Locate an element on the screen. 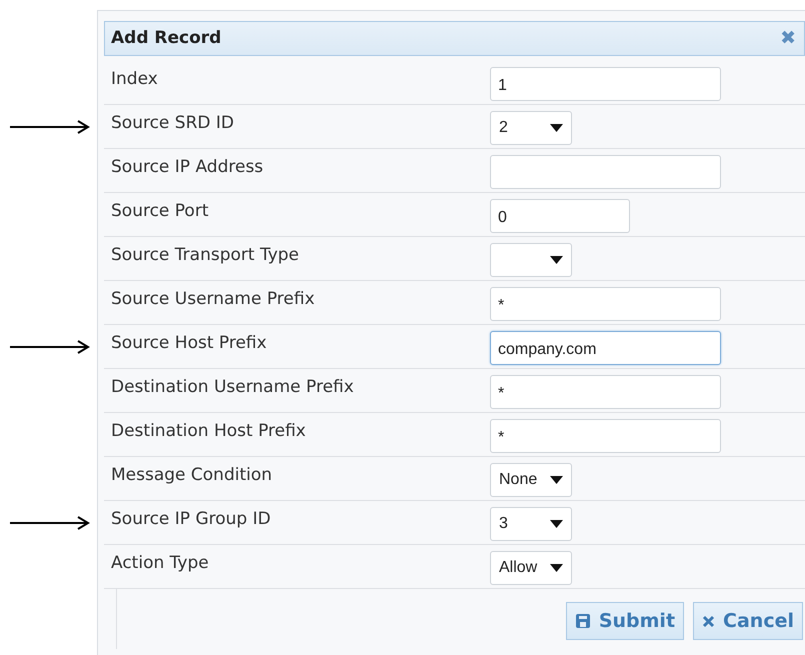  cancel-button: Cancel is located at coordinates (748, 621).